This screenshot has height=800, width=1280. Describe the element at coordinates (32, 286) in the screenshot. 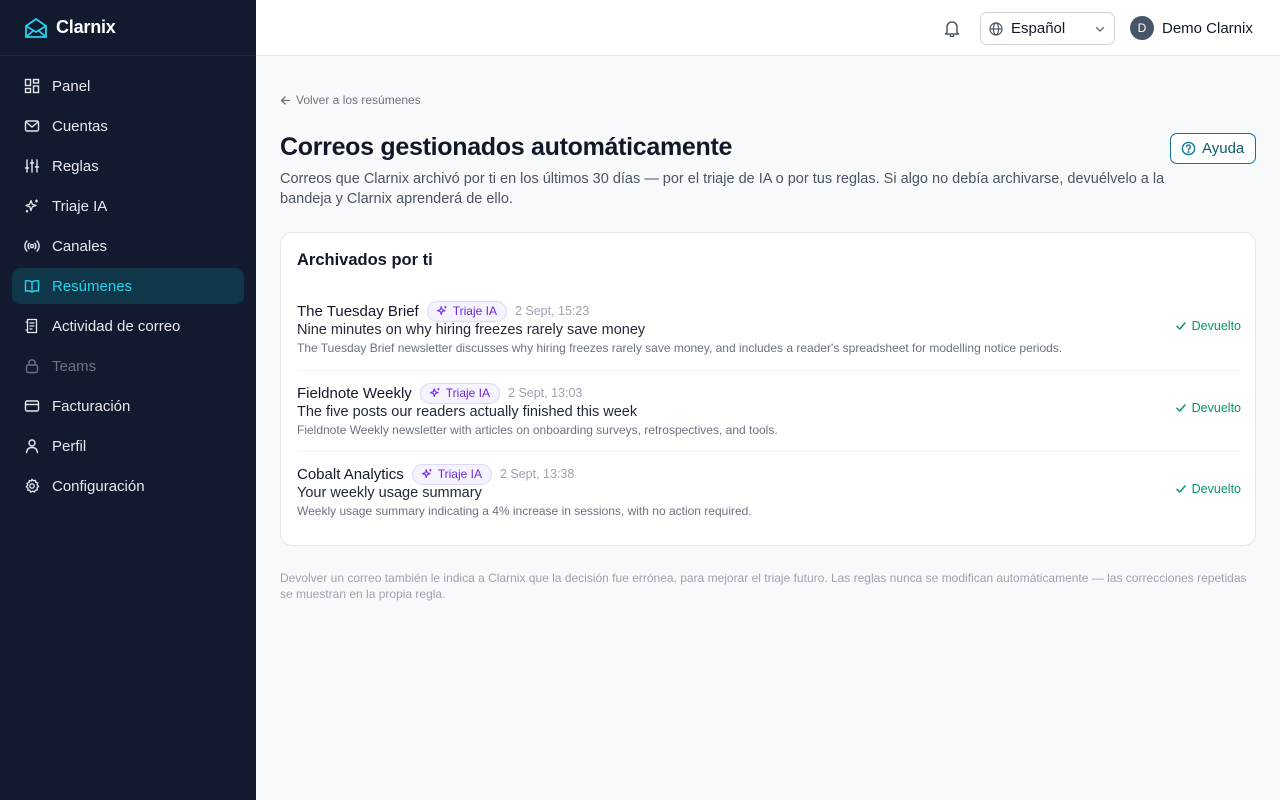

I see `book-open-icon` at that location.